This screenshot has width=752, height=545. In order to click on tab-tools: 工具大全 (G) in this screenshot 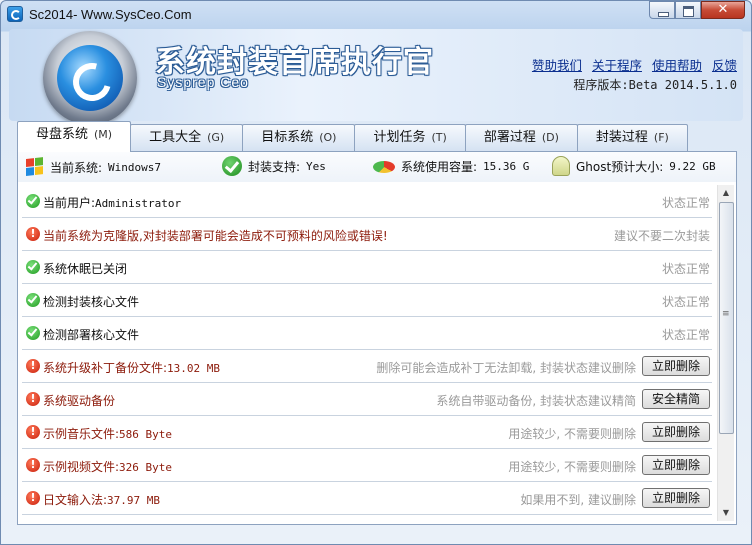, I will do `click(187, 137)`.